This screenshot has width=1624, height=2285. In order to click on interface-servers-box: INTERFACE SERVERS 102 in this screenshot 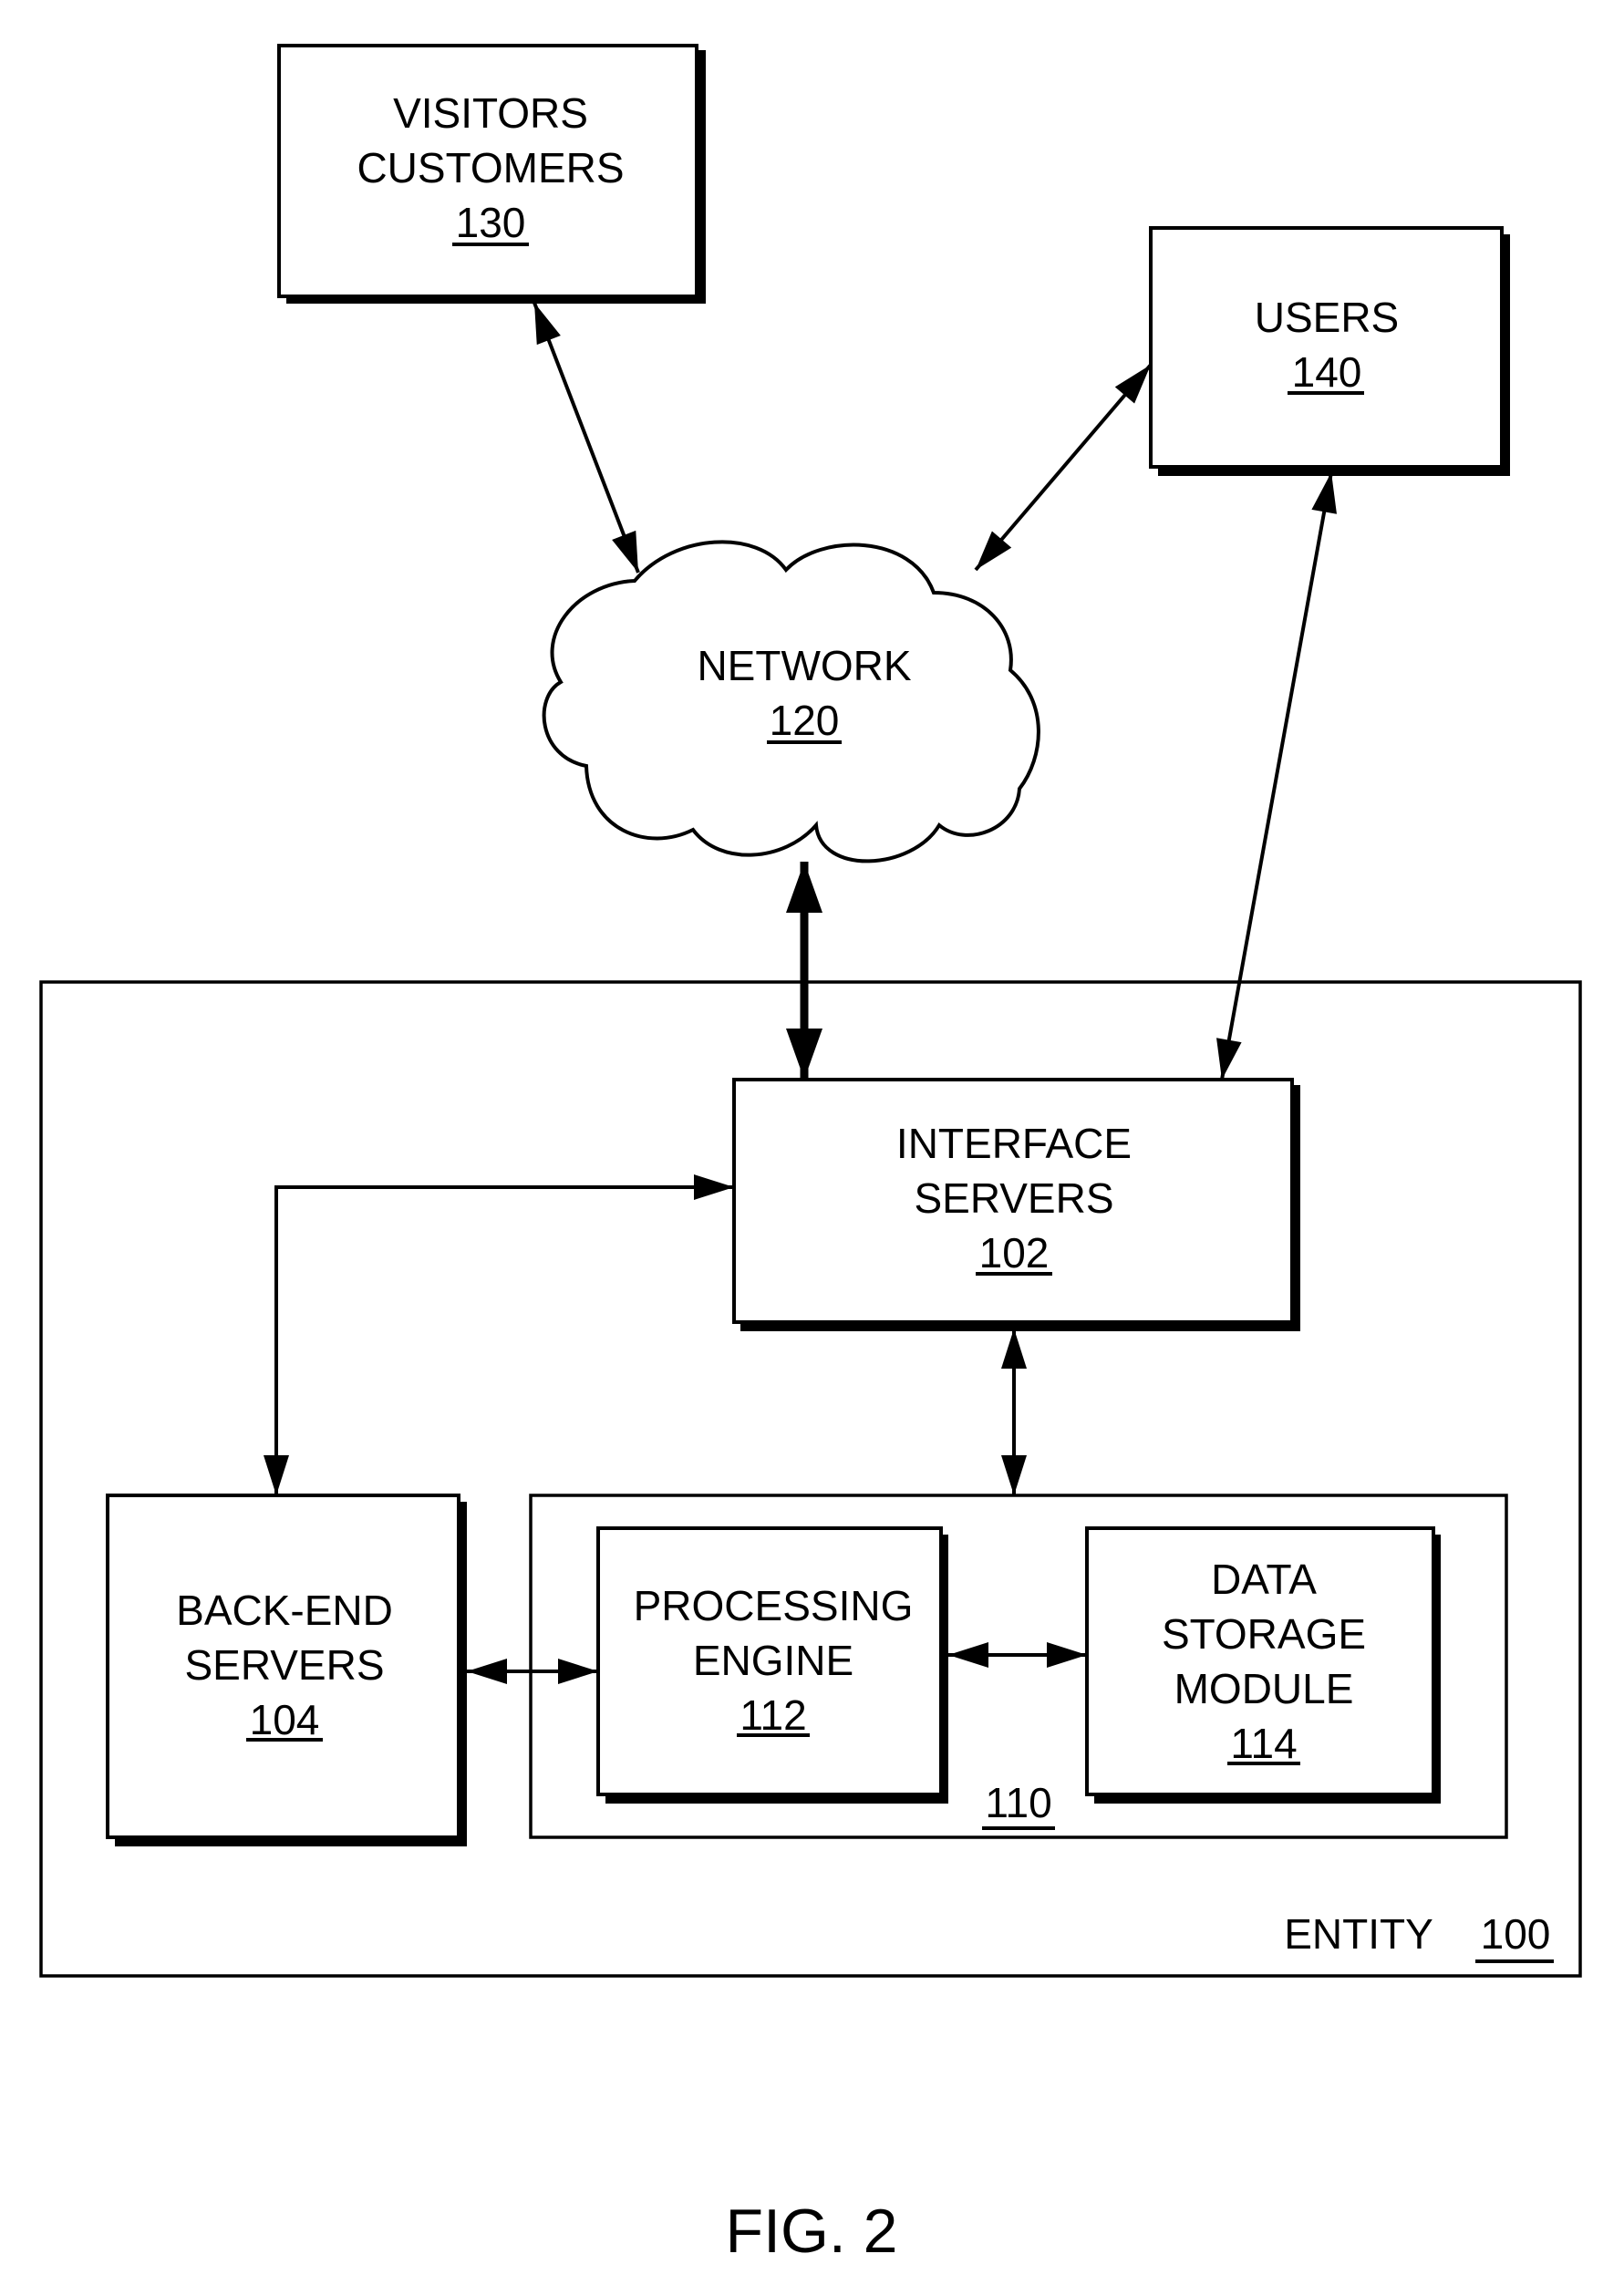, I will do `click(1016, 1204)`.